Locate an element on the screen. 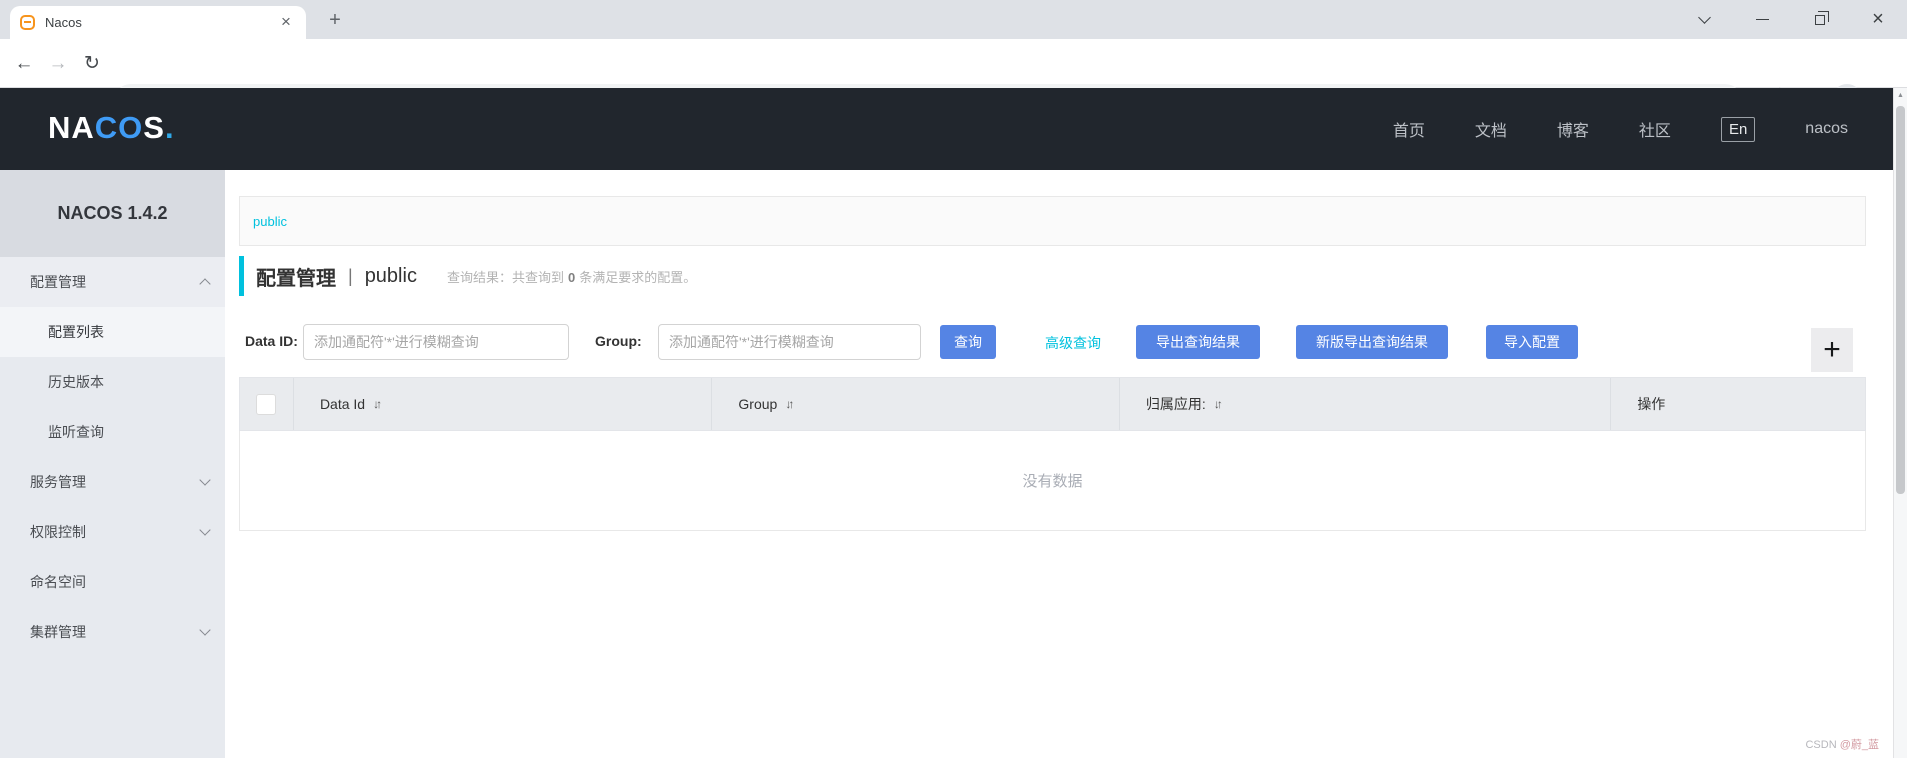 The width and height of the screenshot is (1907, 758). back-icon: ← is located at coordinates (24, 64).